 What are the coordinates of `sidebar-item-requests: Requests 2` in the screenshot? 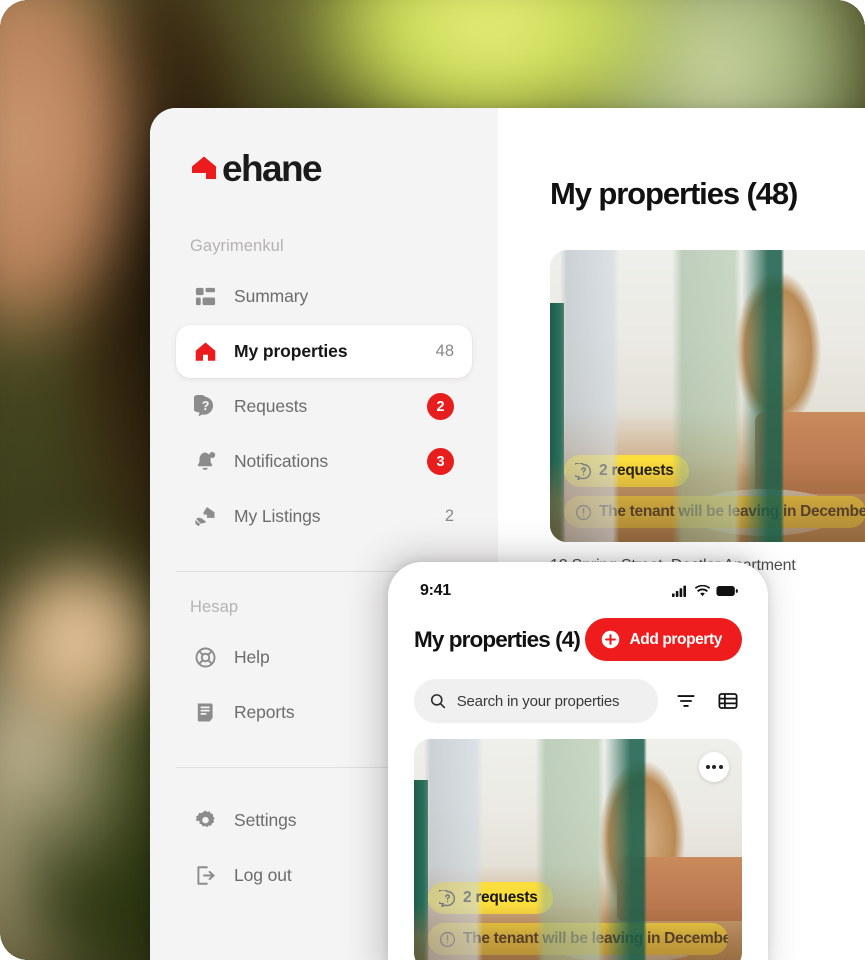 It's located at (324, 406).